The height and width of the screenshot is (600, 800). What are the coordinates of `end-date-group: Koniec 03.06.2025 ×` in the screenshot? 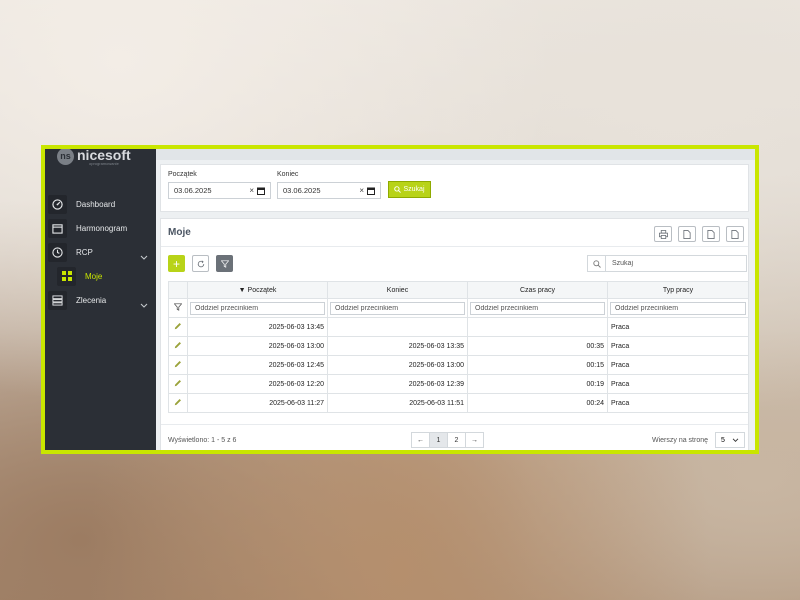 It's located at (329, 185).